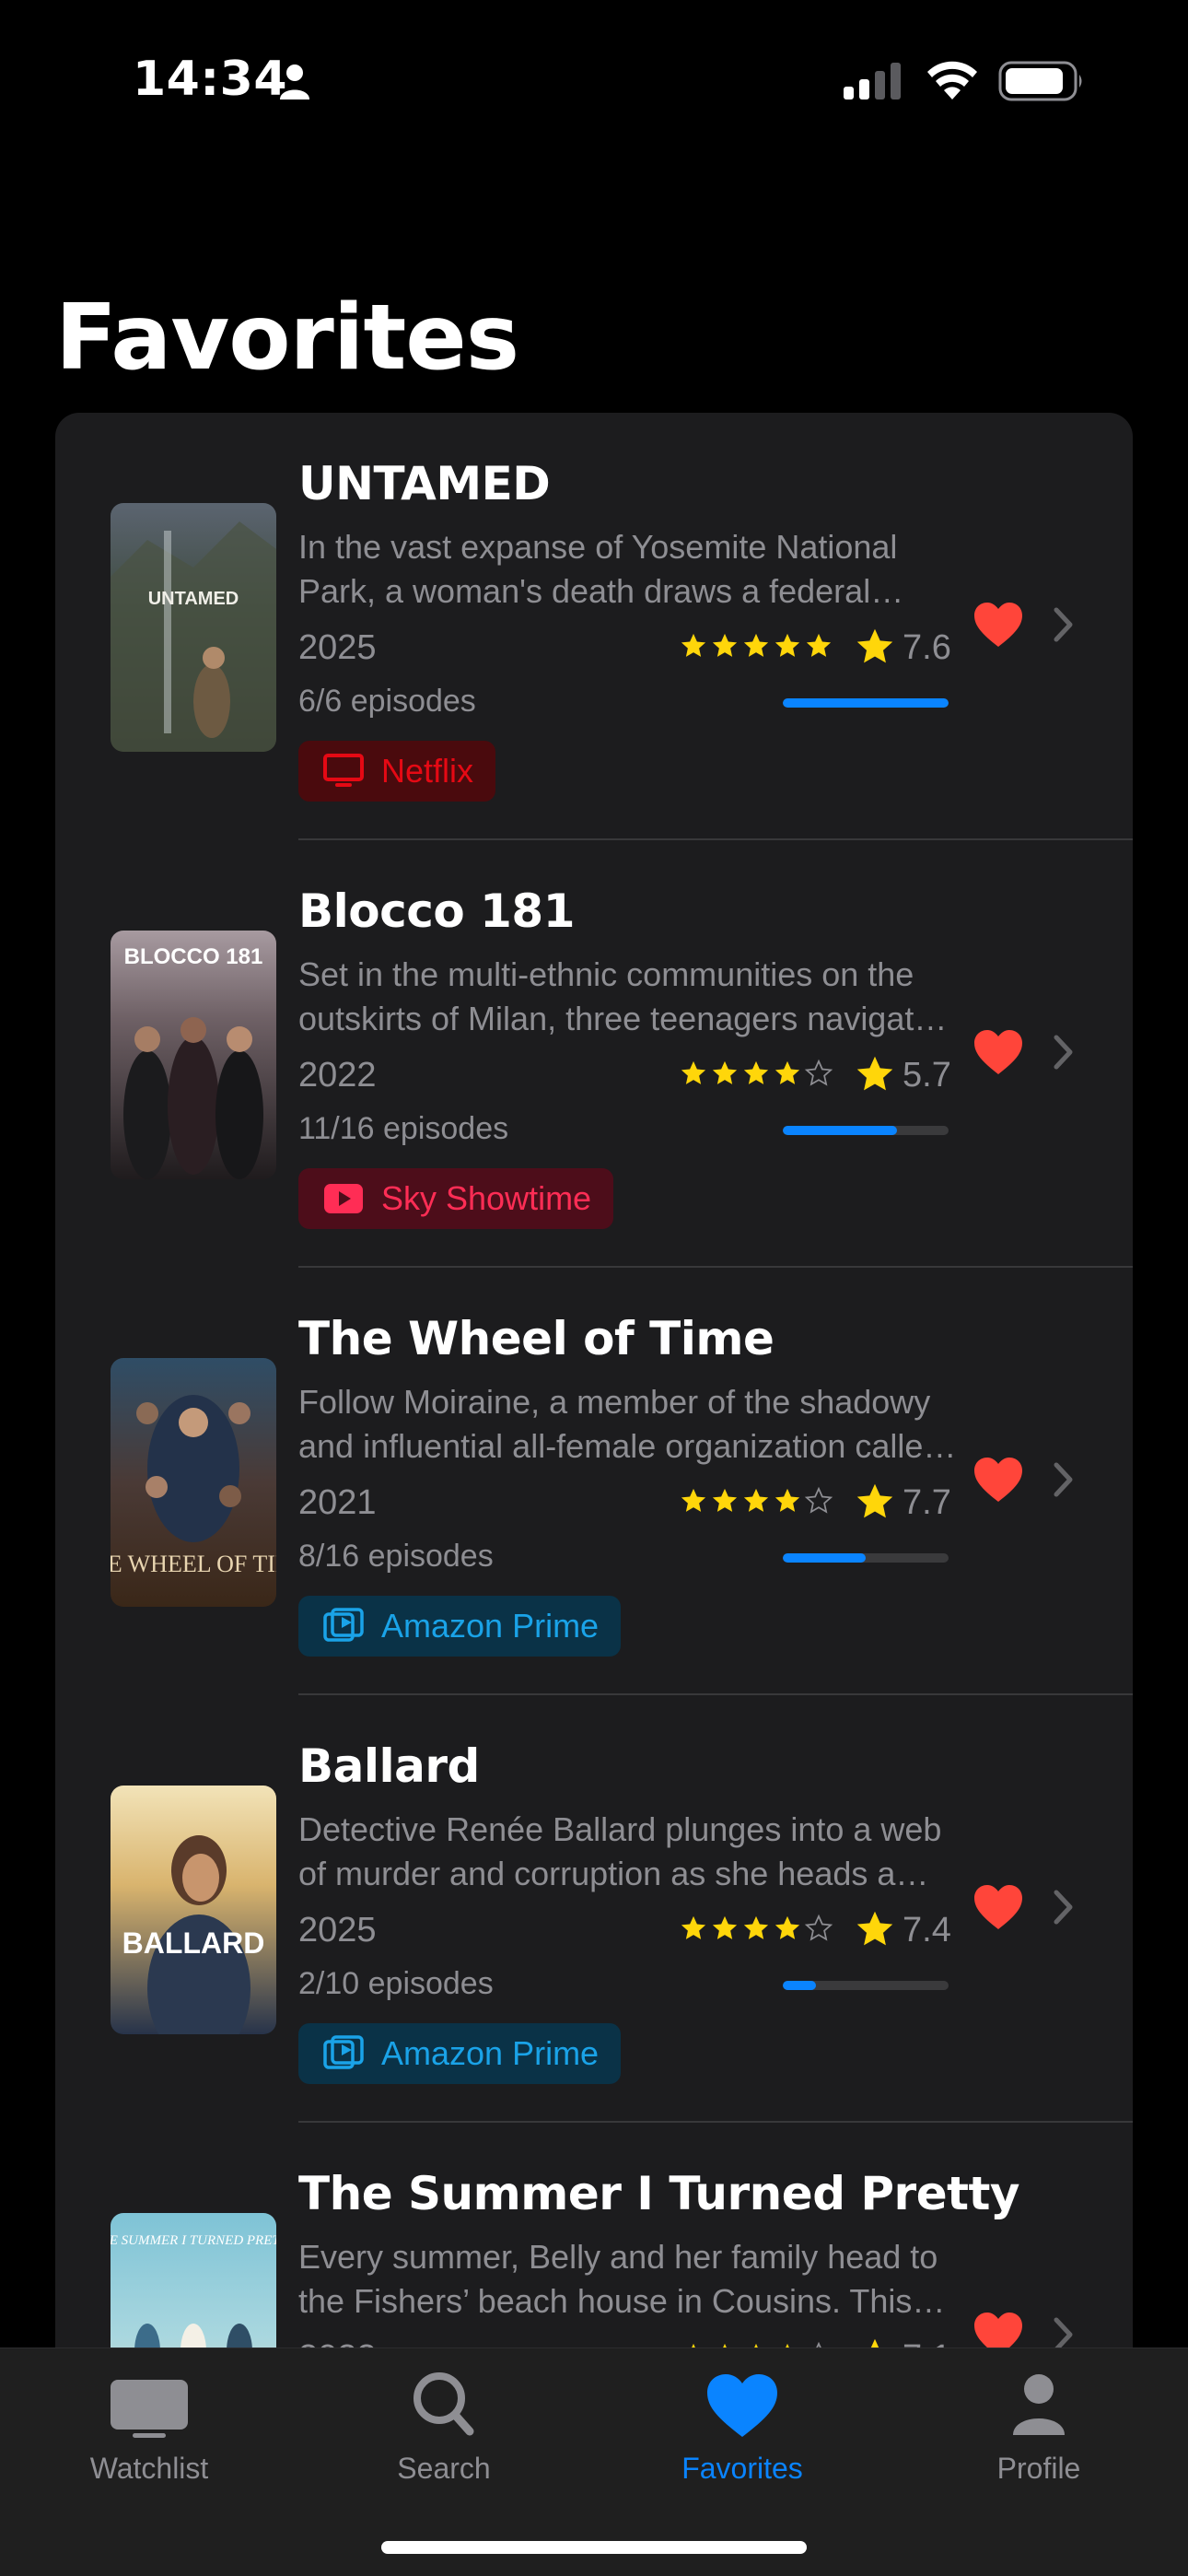  What do you see at coordinates (486, 1198) in the screenshot?
I see `provider-name: Sky Showtime` at bounding box center [486, 1198].